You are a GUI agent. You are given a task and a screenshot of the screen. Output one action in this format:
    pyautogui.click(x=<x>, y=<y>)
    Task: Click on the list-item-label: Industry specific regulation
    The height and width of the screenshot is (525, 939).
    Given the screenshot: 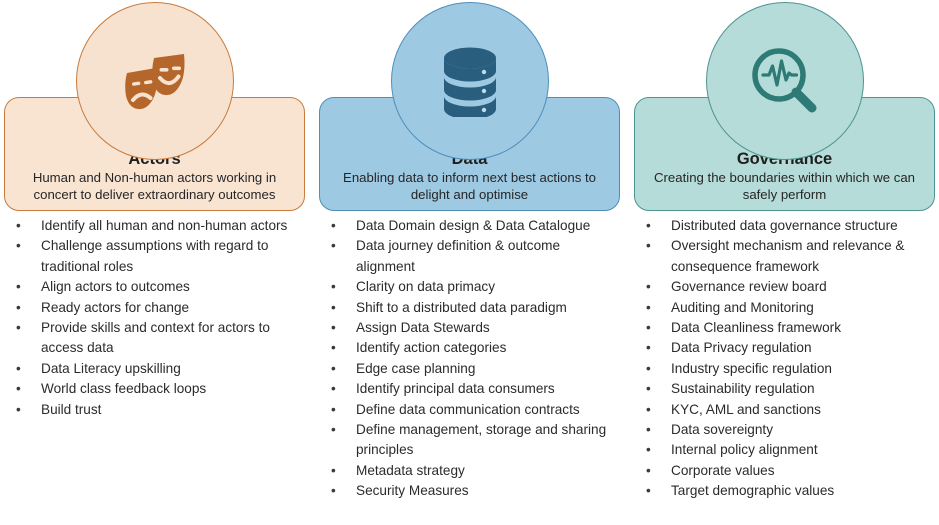 What is the action you would take?
    pyautogui.click(x=751, y=368)
    